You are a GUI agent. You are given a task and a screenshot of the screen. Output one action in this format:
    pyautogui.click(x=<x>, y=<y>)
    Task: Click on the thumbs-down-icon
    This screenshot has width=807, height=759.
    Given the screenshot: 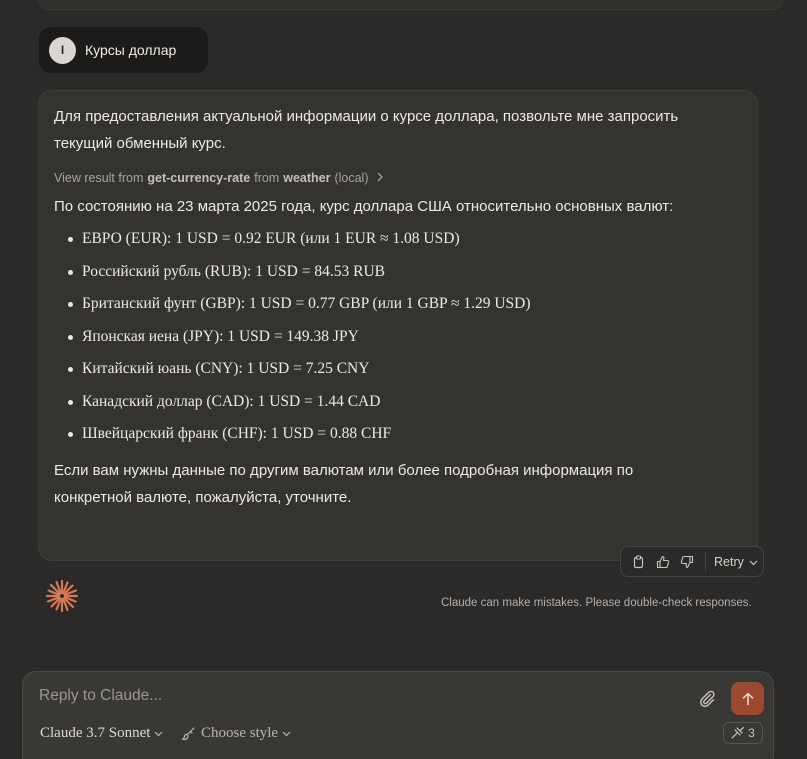 What is the action you would take?
    pyautogui.click(x=686, y=562)
    